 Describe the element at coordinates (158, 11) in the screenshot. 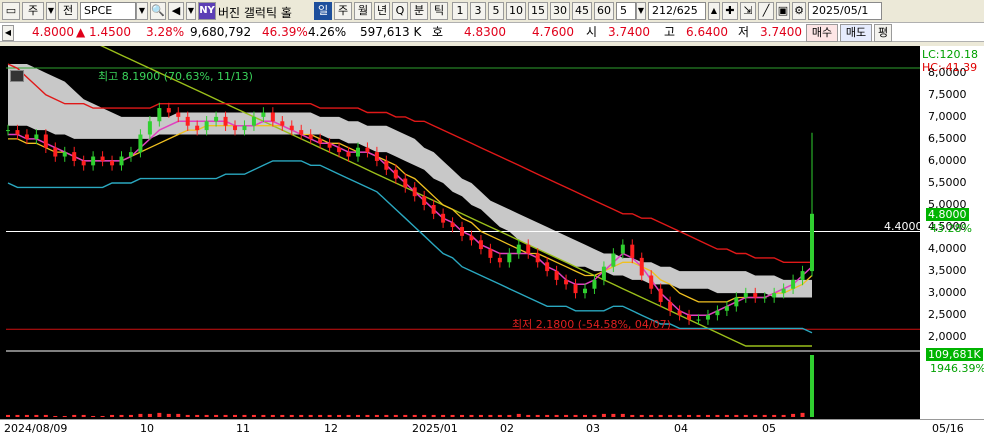

I see `search-icon: 🔍` at that location.